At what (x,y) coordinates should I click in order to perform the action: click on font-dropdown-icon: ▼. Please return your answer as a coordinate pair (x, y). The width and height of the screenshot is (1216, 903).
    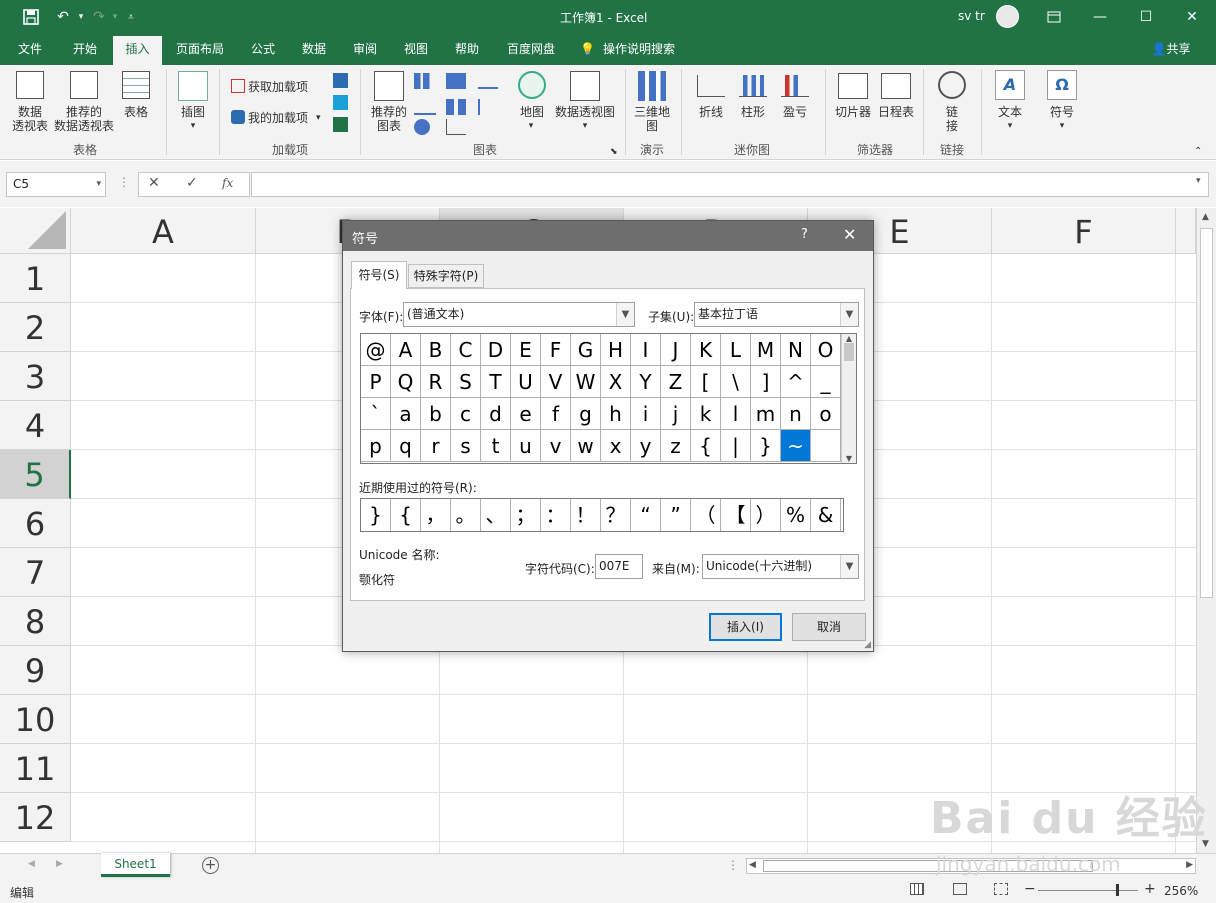
    Looking at the image, I should click on (625, 314).